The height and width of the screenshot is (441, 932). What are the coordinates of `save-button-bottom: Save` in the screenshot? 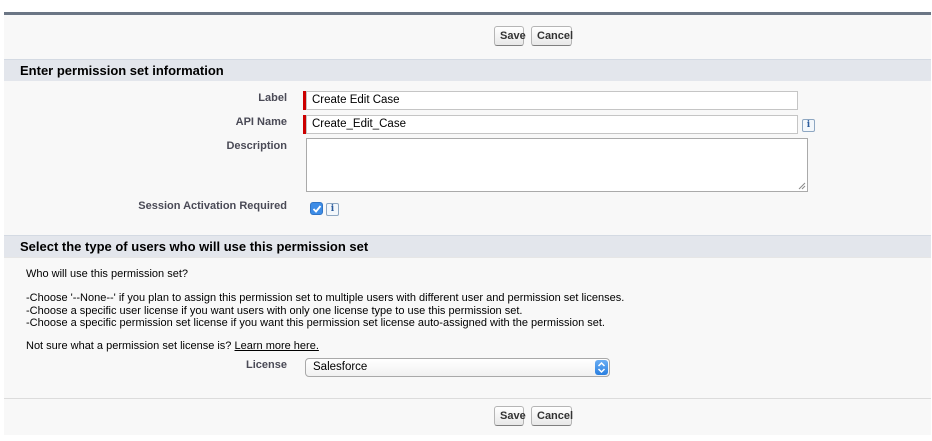 It's located at (510, 416).